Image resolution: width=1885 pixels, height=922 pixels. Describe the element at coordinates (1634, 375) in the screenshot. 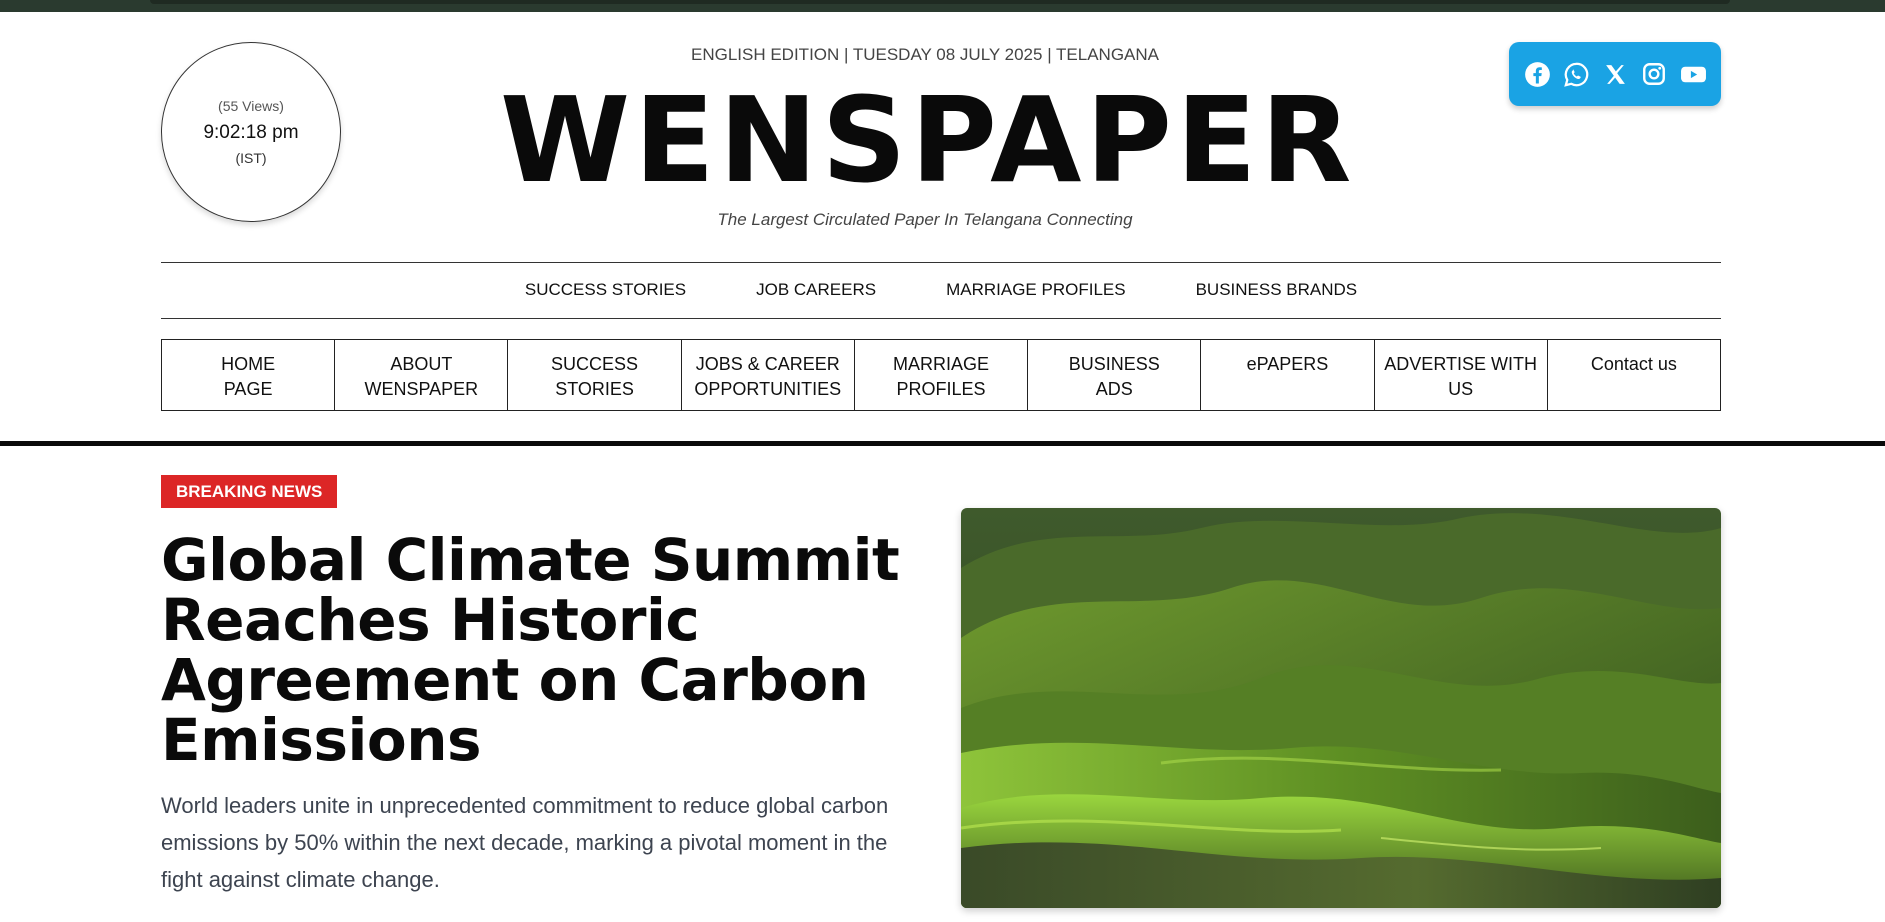

I see `nav-contact-us: Contact us` at that location.